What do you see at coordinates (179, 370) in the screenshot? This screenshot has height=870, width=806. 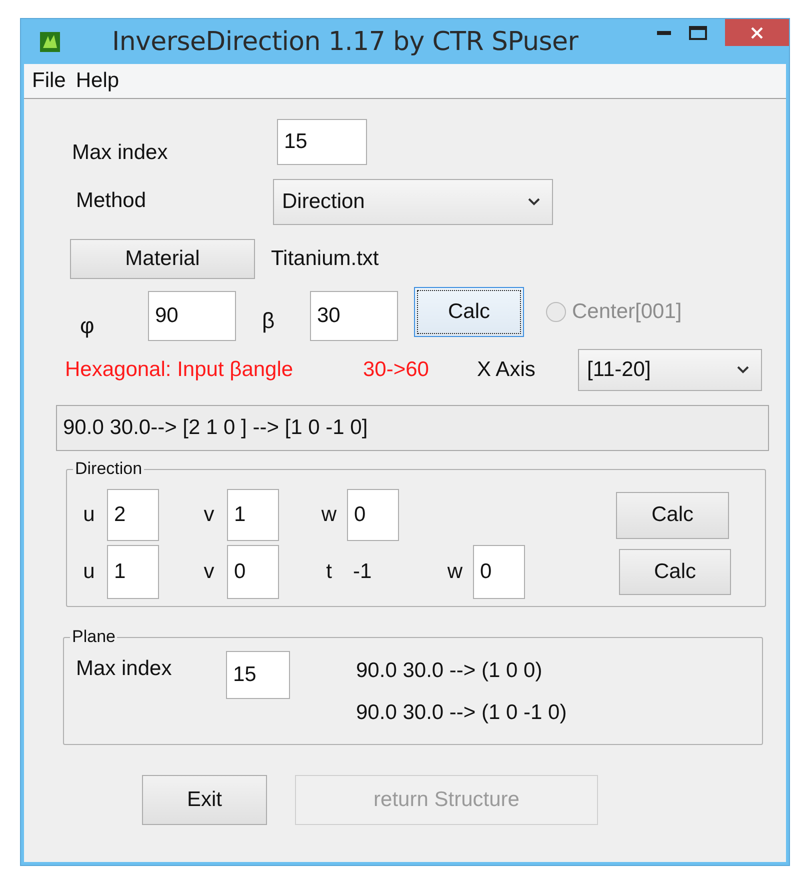 I see `warning-message: Hexagonal: Input βangle` at bounding box center [179, 370].